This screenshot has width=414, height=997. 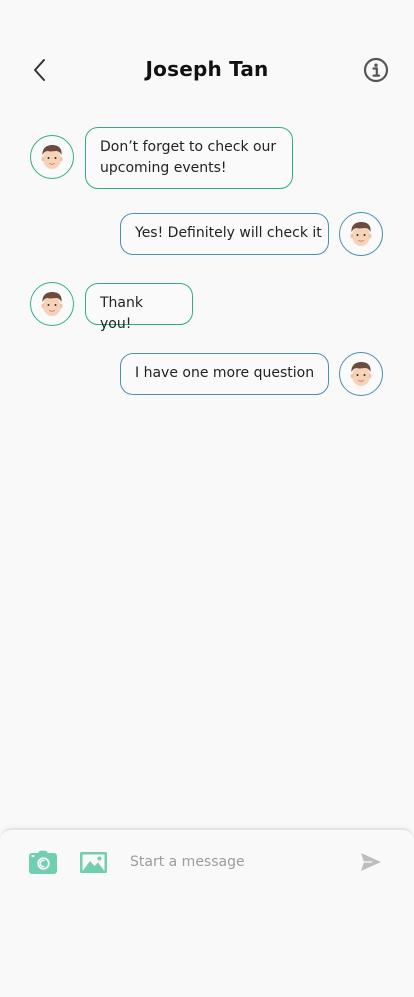 What do you see at coordinates (139, 307) in the screenshot?
I see `message-bubble: Thank you!` at bounding box center [139, 307].